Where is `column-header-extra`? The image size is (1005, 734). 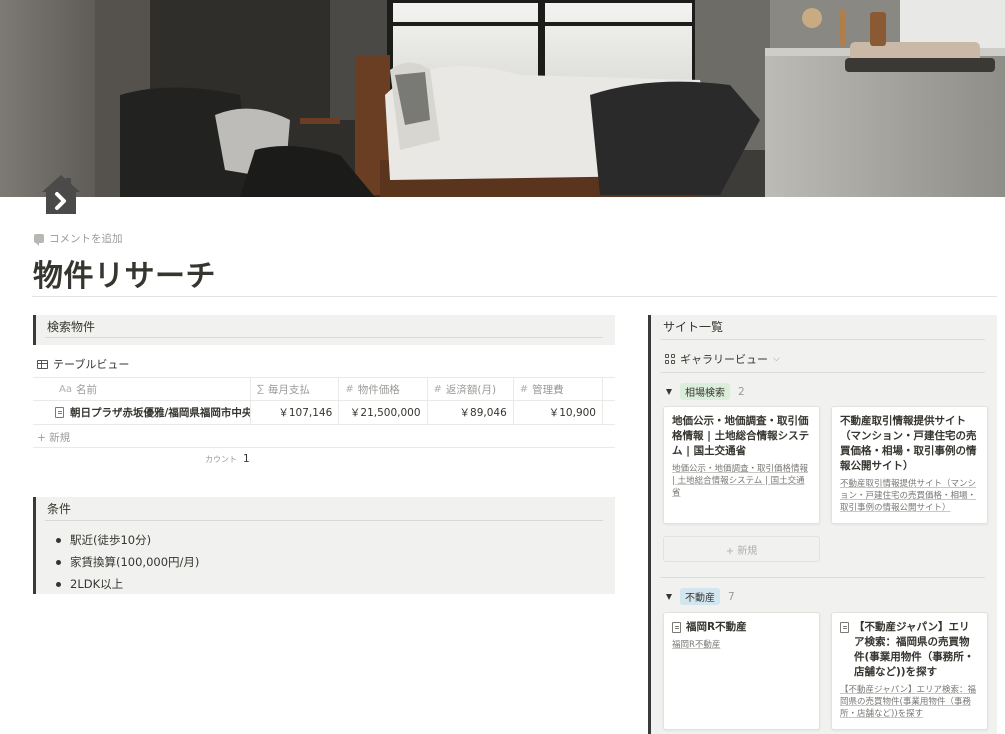 column-header-extra is located at coordinates (609, 389).